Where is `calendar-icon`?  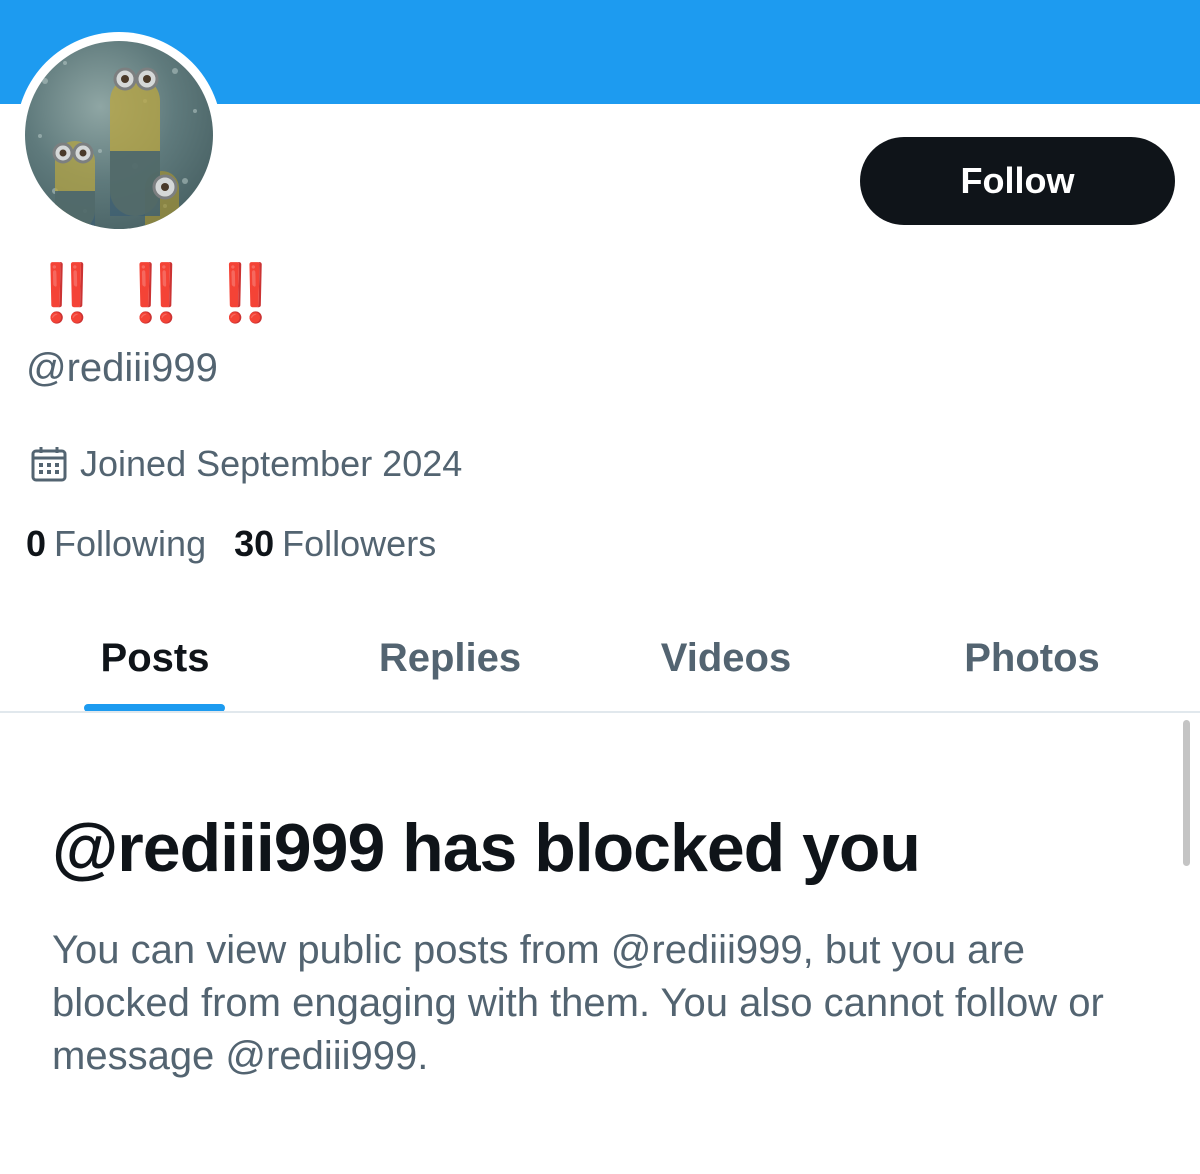
calendar-icon is located at coordinates (49, 464).